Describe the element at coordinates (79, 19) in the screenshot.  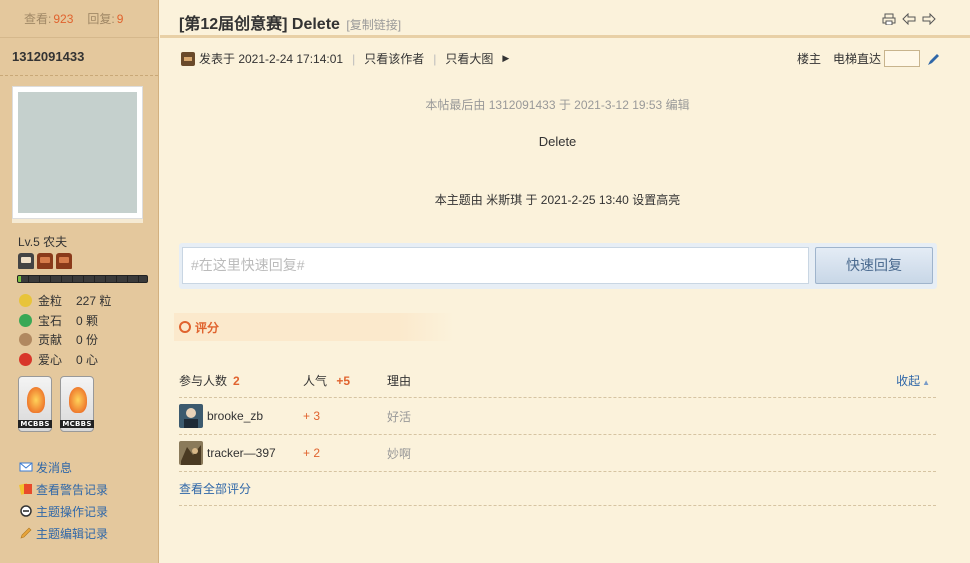
I see `thread-stats: 查看: 923 回复: 9` at that location.